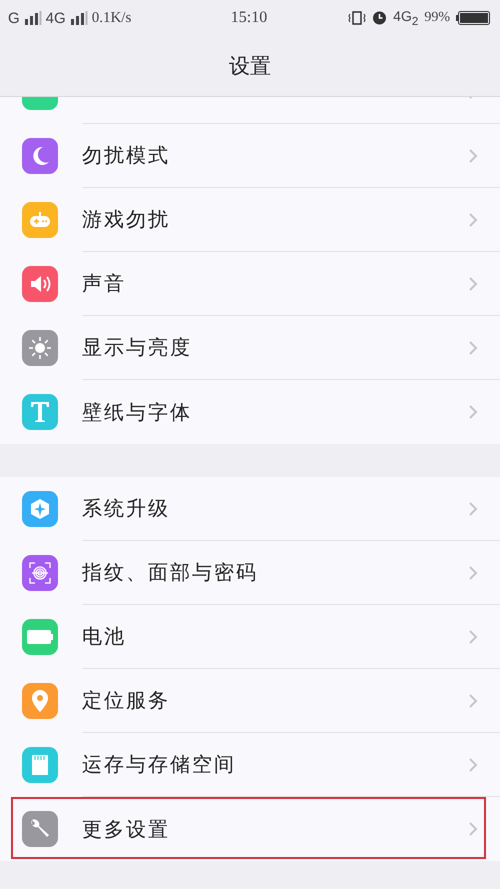  Describe the element at coordinates (250, 220) in the screenshot. I see `settings-row: 游戏勿扰` at that location.